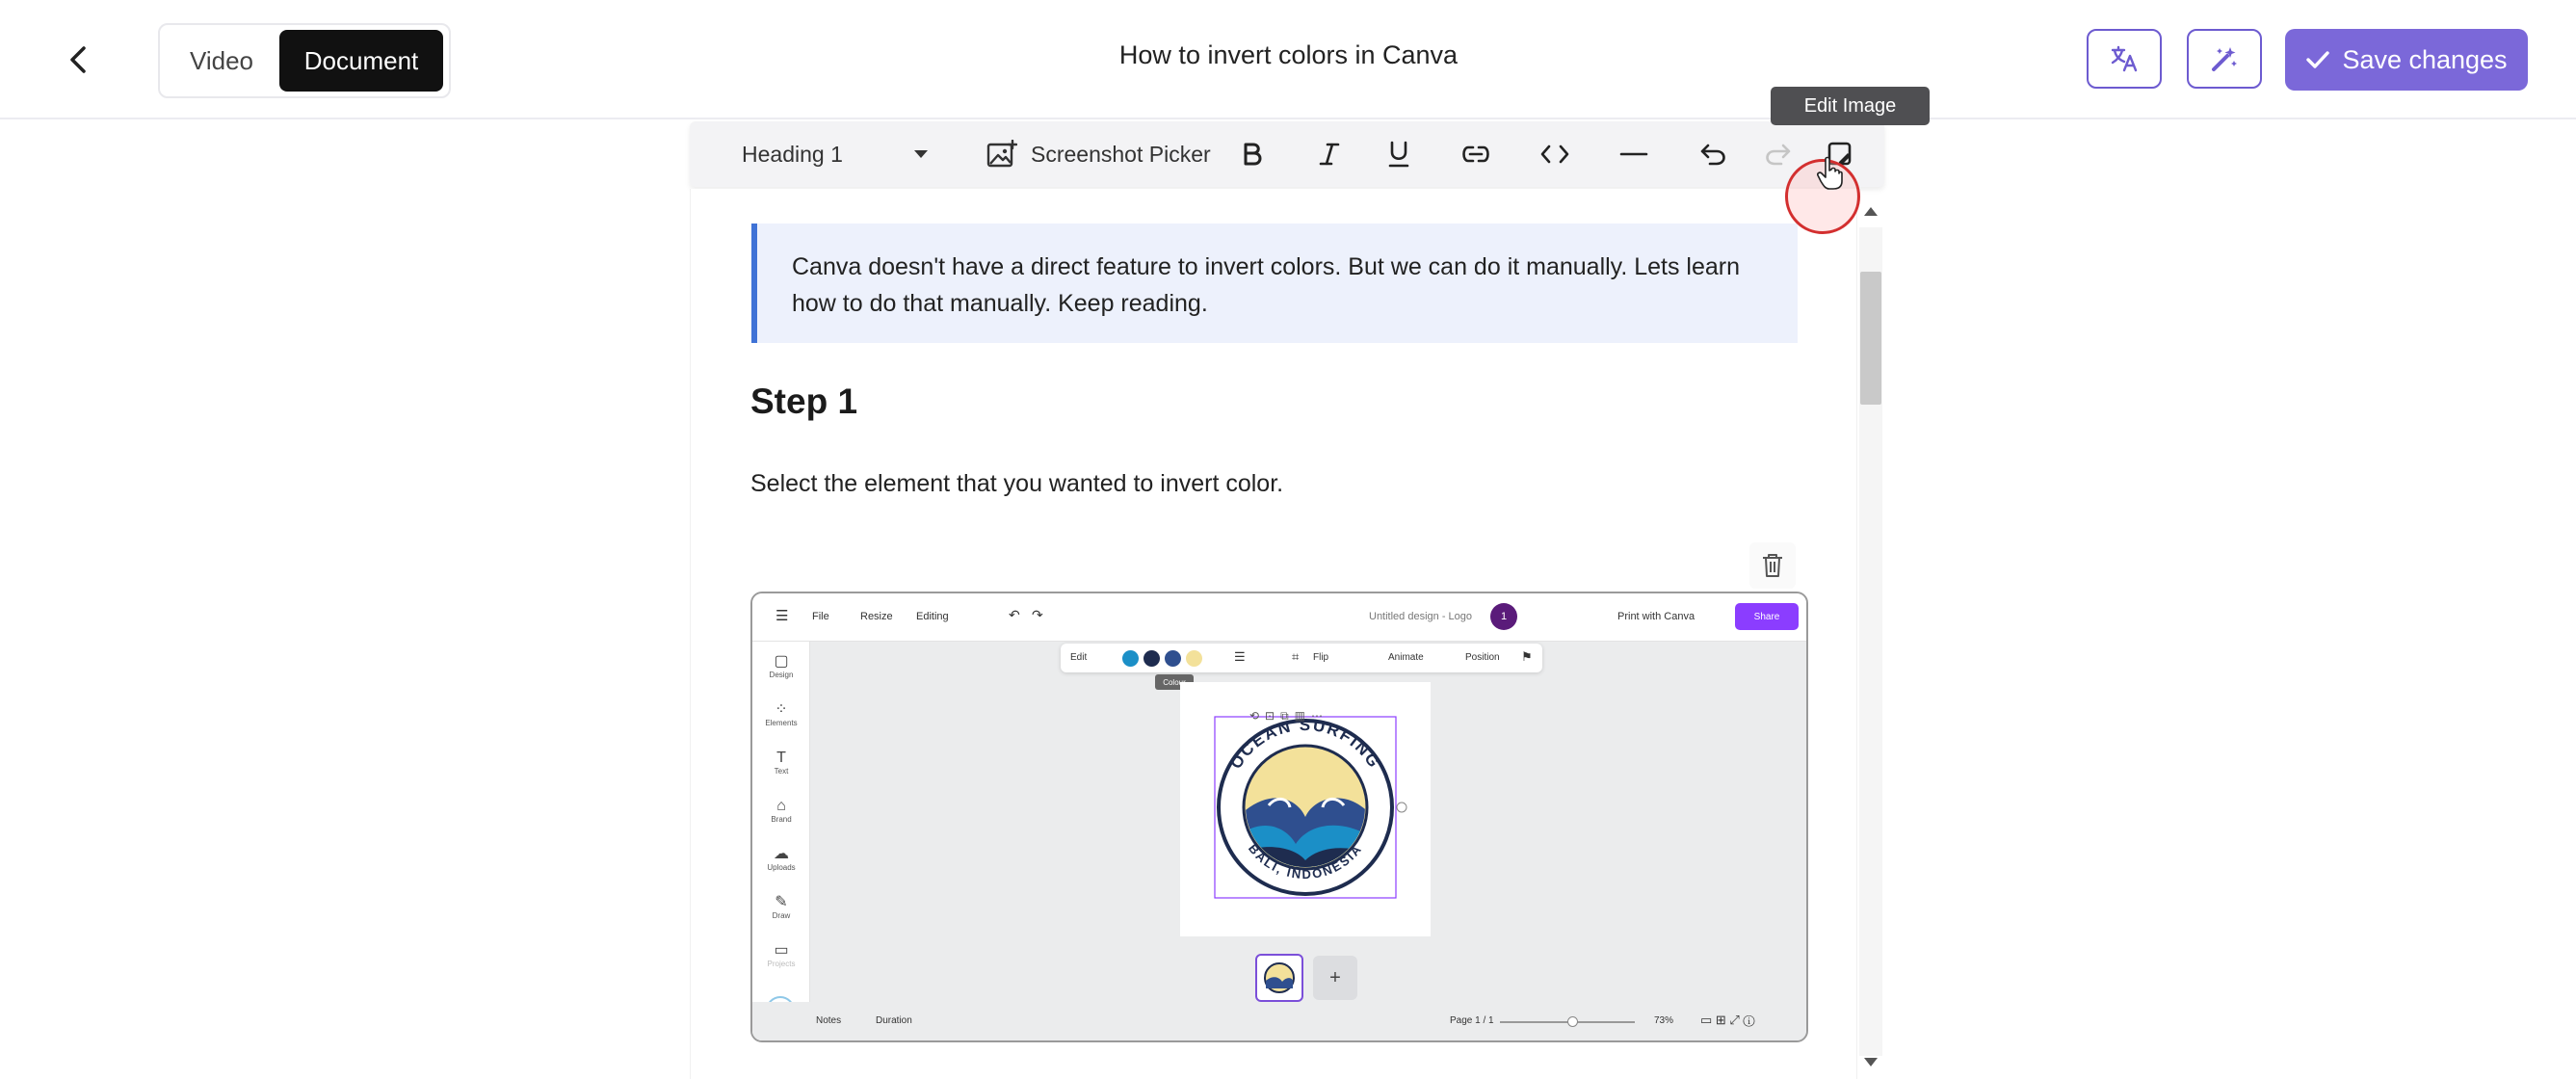 The height and width of the screenshot is (1079, 2576). I want to click on translate-button, so click(2124, 59).